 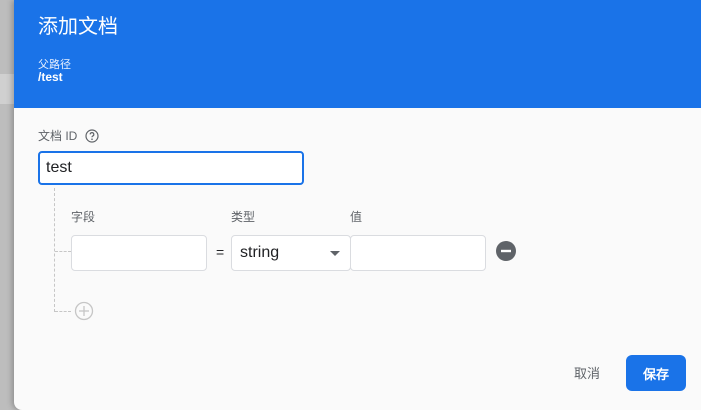 What do you see at coordinates (58, 136) in the screenshot?
I see `document-id-label-text: 文档 ID` at bounding box center [58, 136].